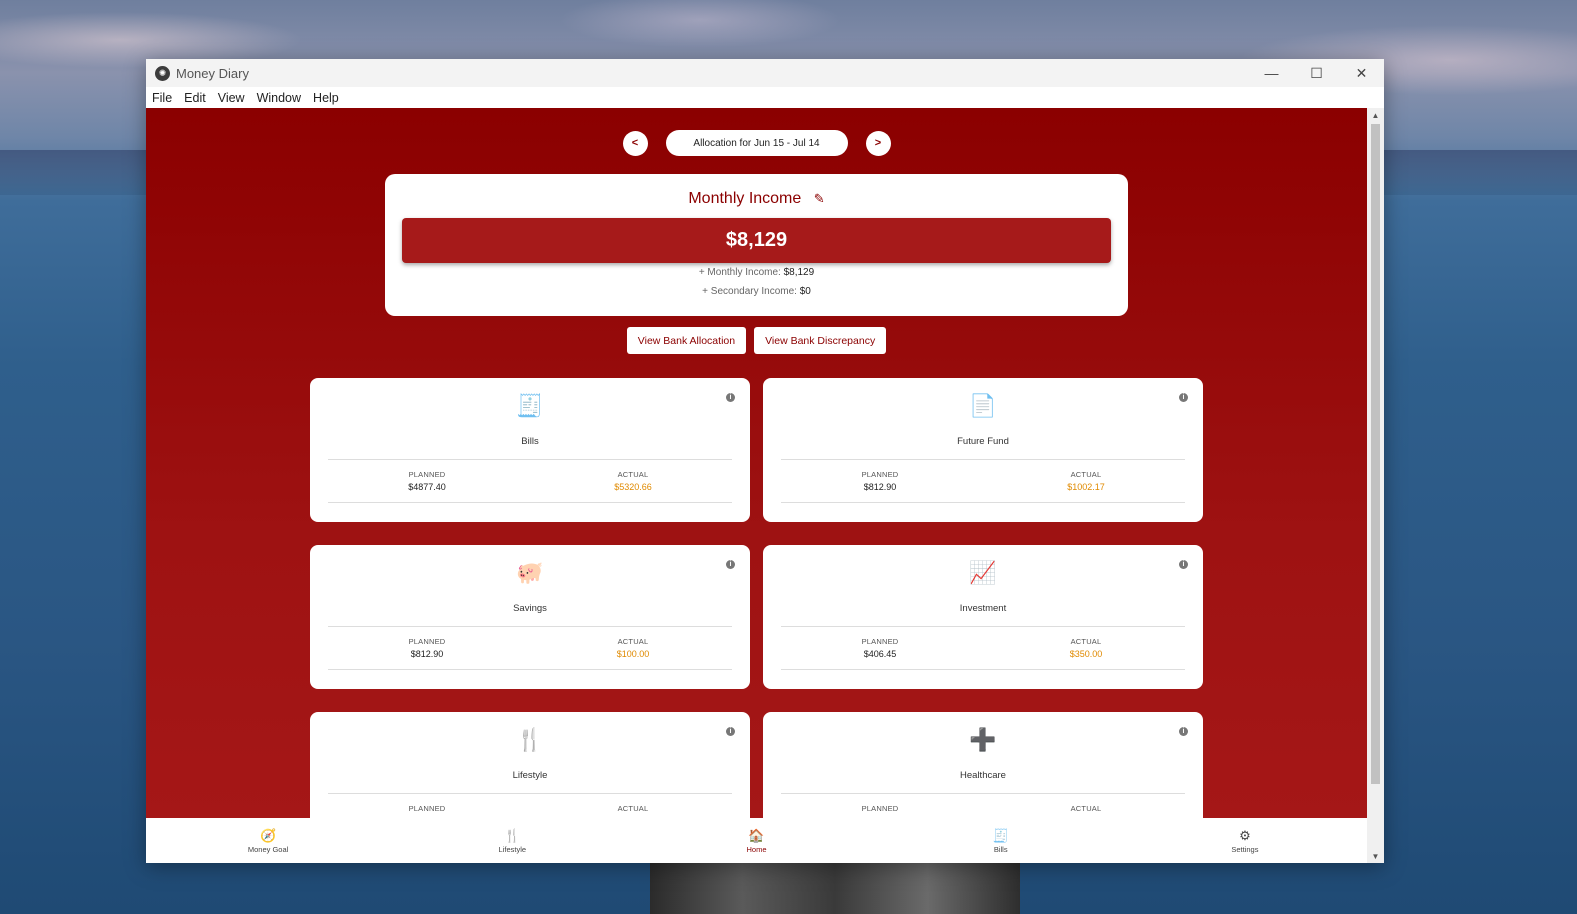 This screenshot has height=914, width=1577. Describe the element at coordinates (983, 608) in the screenshot. I see `category-name: Investment` at that location.